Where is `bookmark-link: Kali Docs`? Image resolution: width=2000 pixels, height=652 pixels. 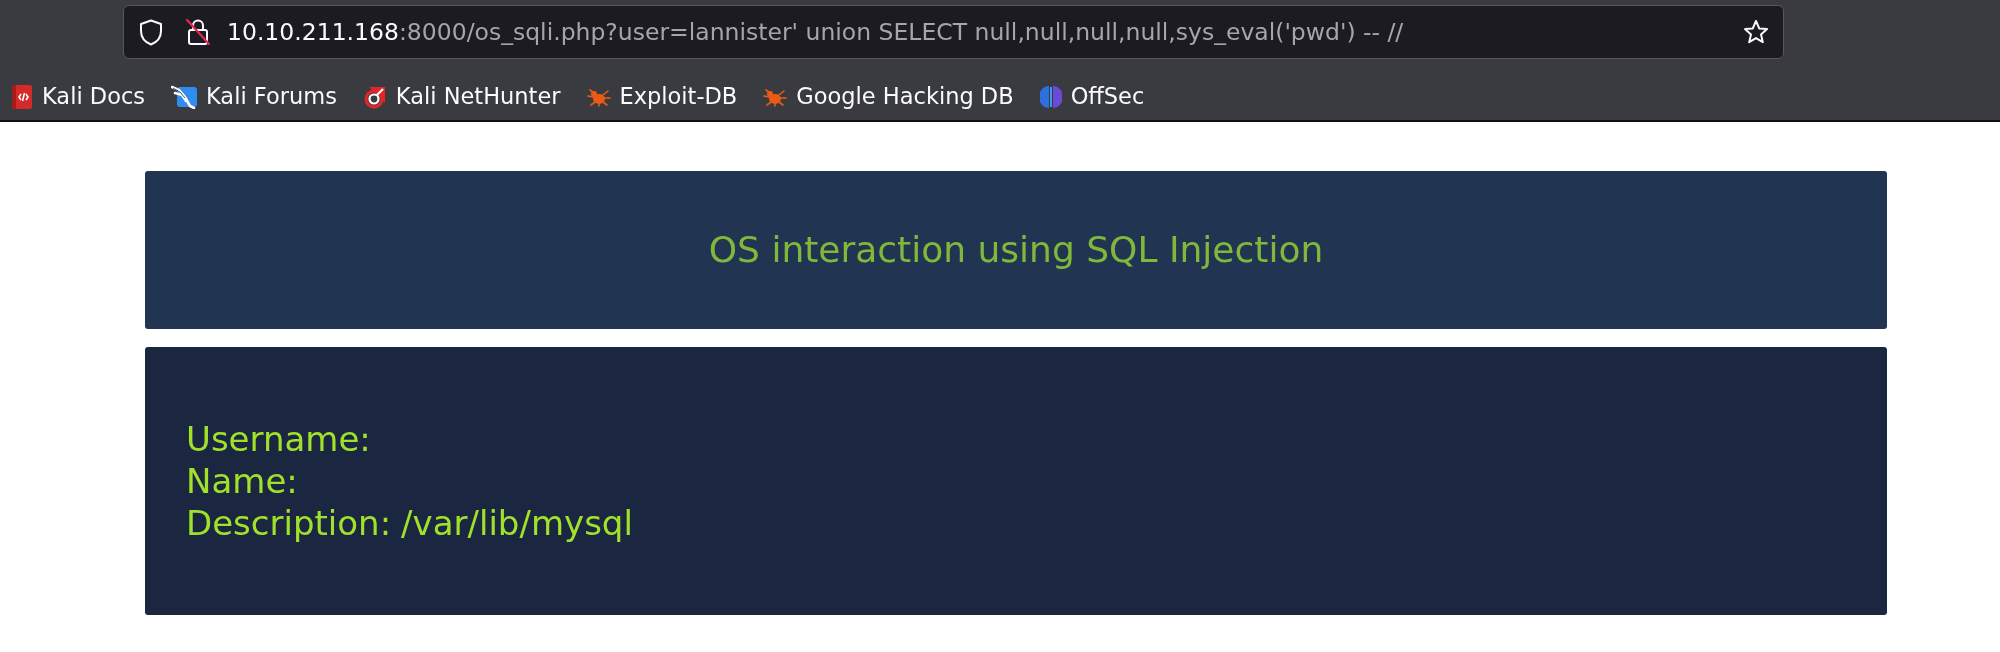
bookmark-link: Kali Docs is located at coordinates (78, 96).